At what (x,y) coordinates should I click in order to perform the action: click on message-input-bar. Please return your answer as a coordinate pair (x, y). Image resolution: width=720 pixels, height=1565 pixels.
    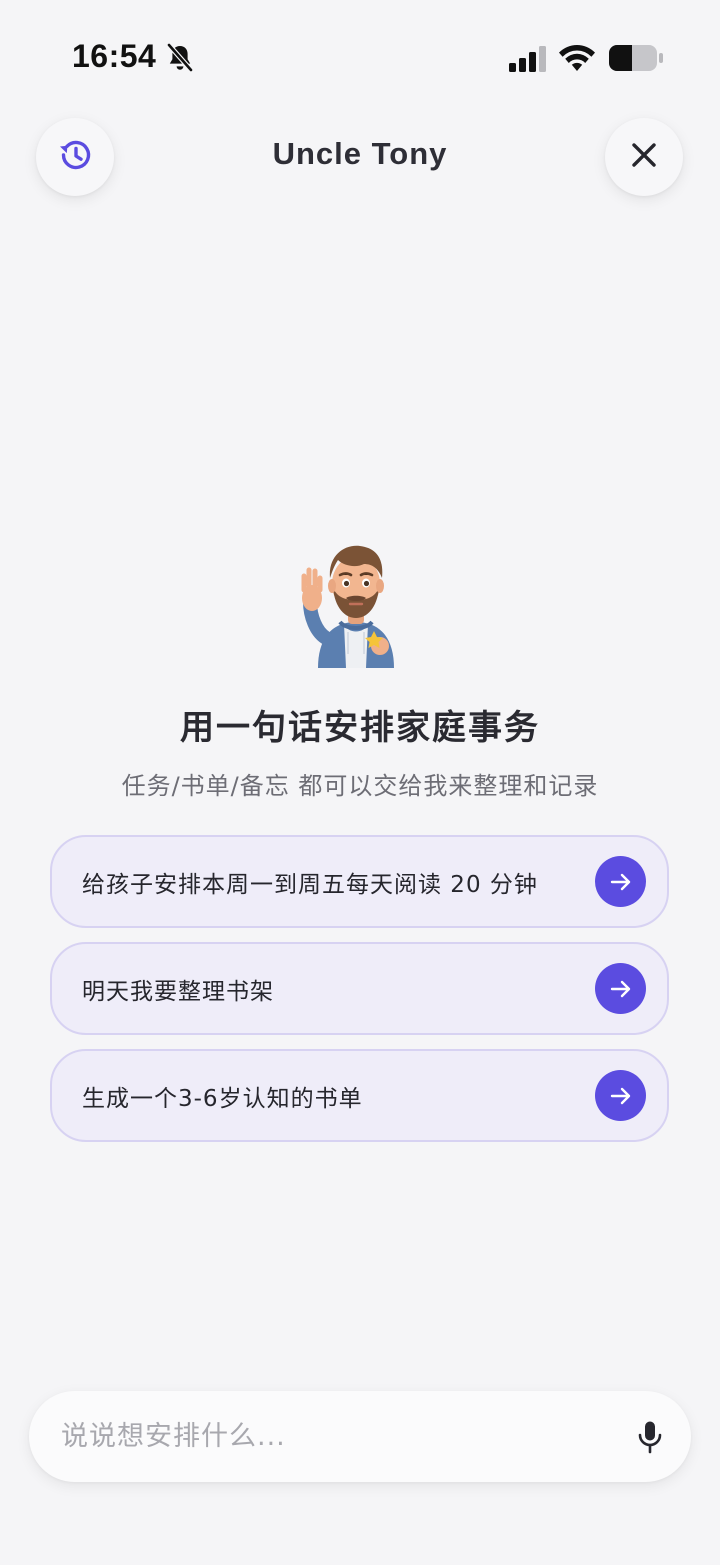
    Looking at the image, I should click on (360, 1436).